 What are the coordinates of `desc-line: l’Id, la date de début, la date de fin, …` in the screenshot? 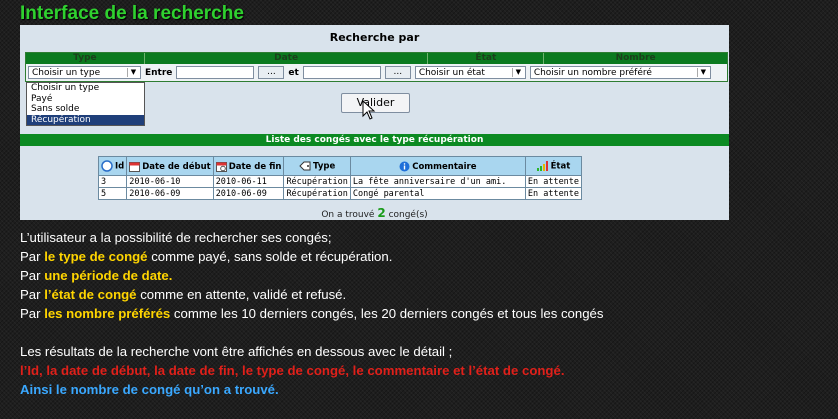 It's located at (292, 370).